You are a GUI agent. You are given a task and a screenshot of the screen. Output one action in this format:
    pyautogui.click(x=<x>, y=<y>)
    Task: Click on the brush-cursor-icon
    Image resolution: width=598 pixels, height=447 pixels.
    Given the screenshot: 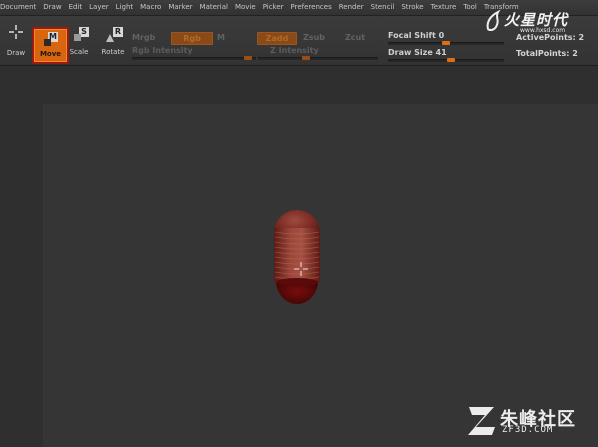 What is the action you would take?
    pyautogui.click(x=301, y=269)
    